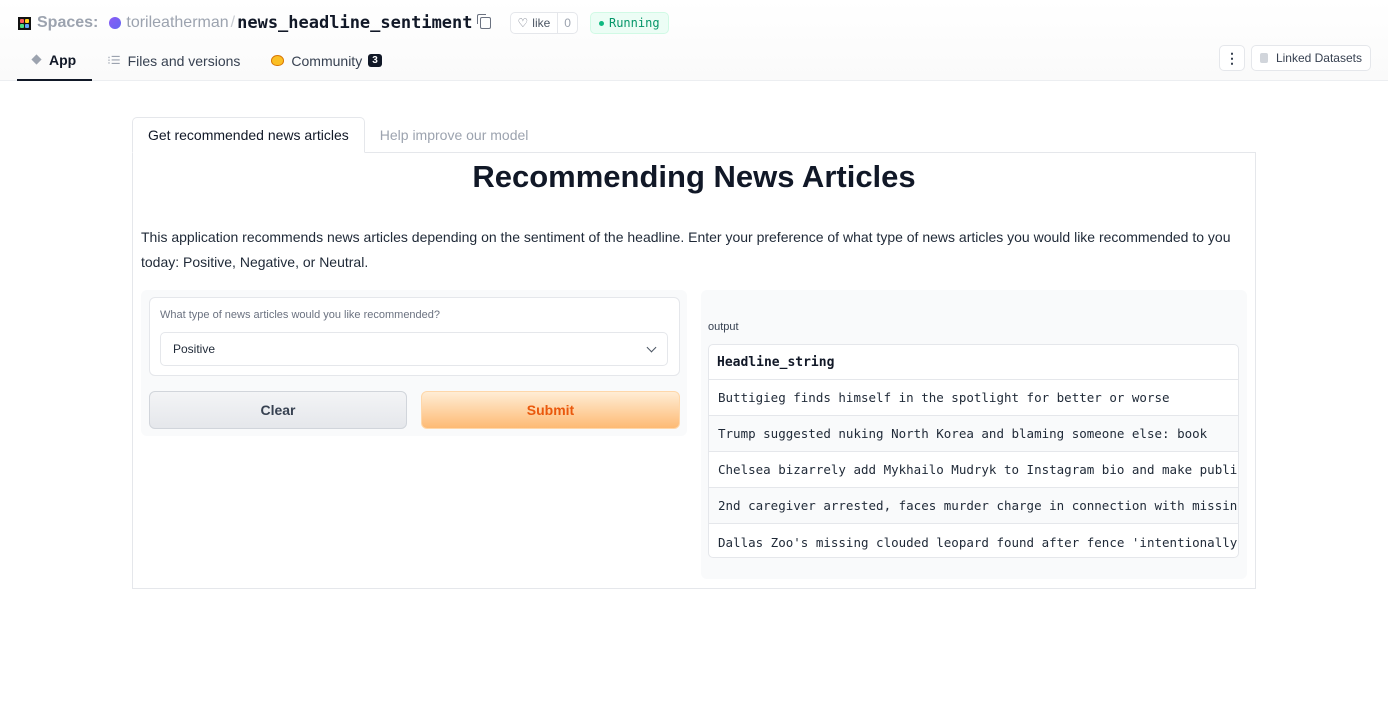 Image resolution: width=1388 pixels, height=713 pixels. I want to click on more-options-button: ⋮, so click(1231, 58).